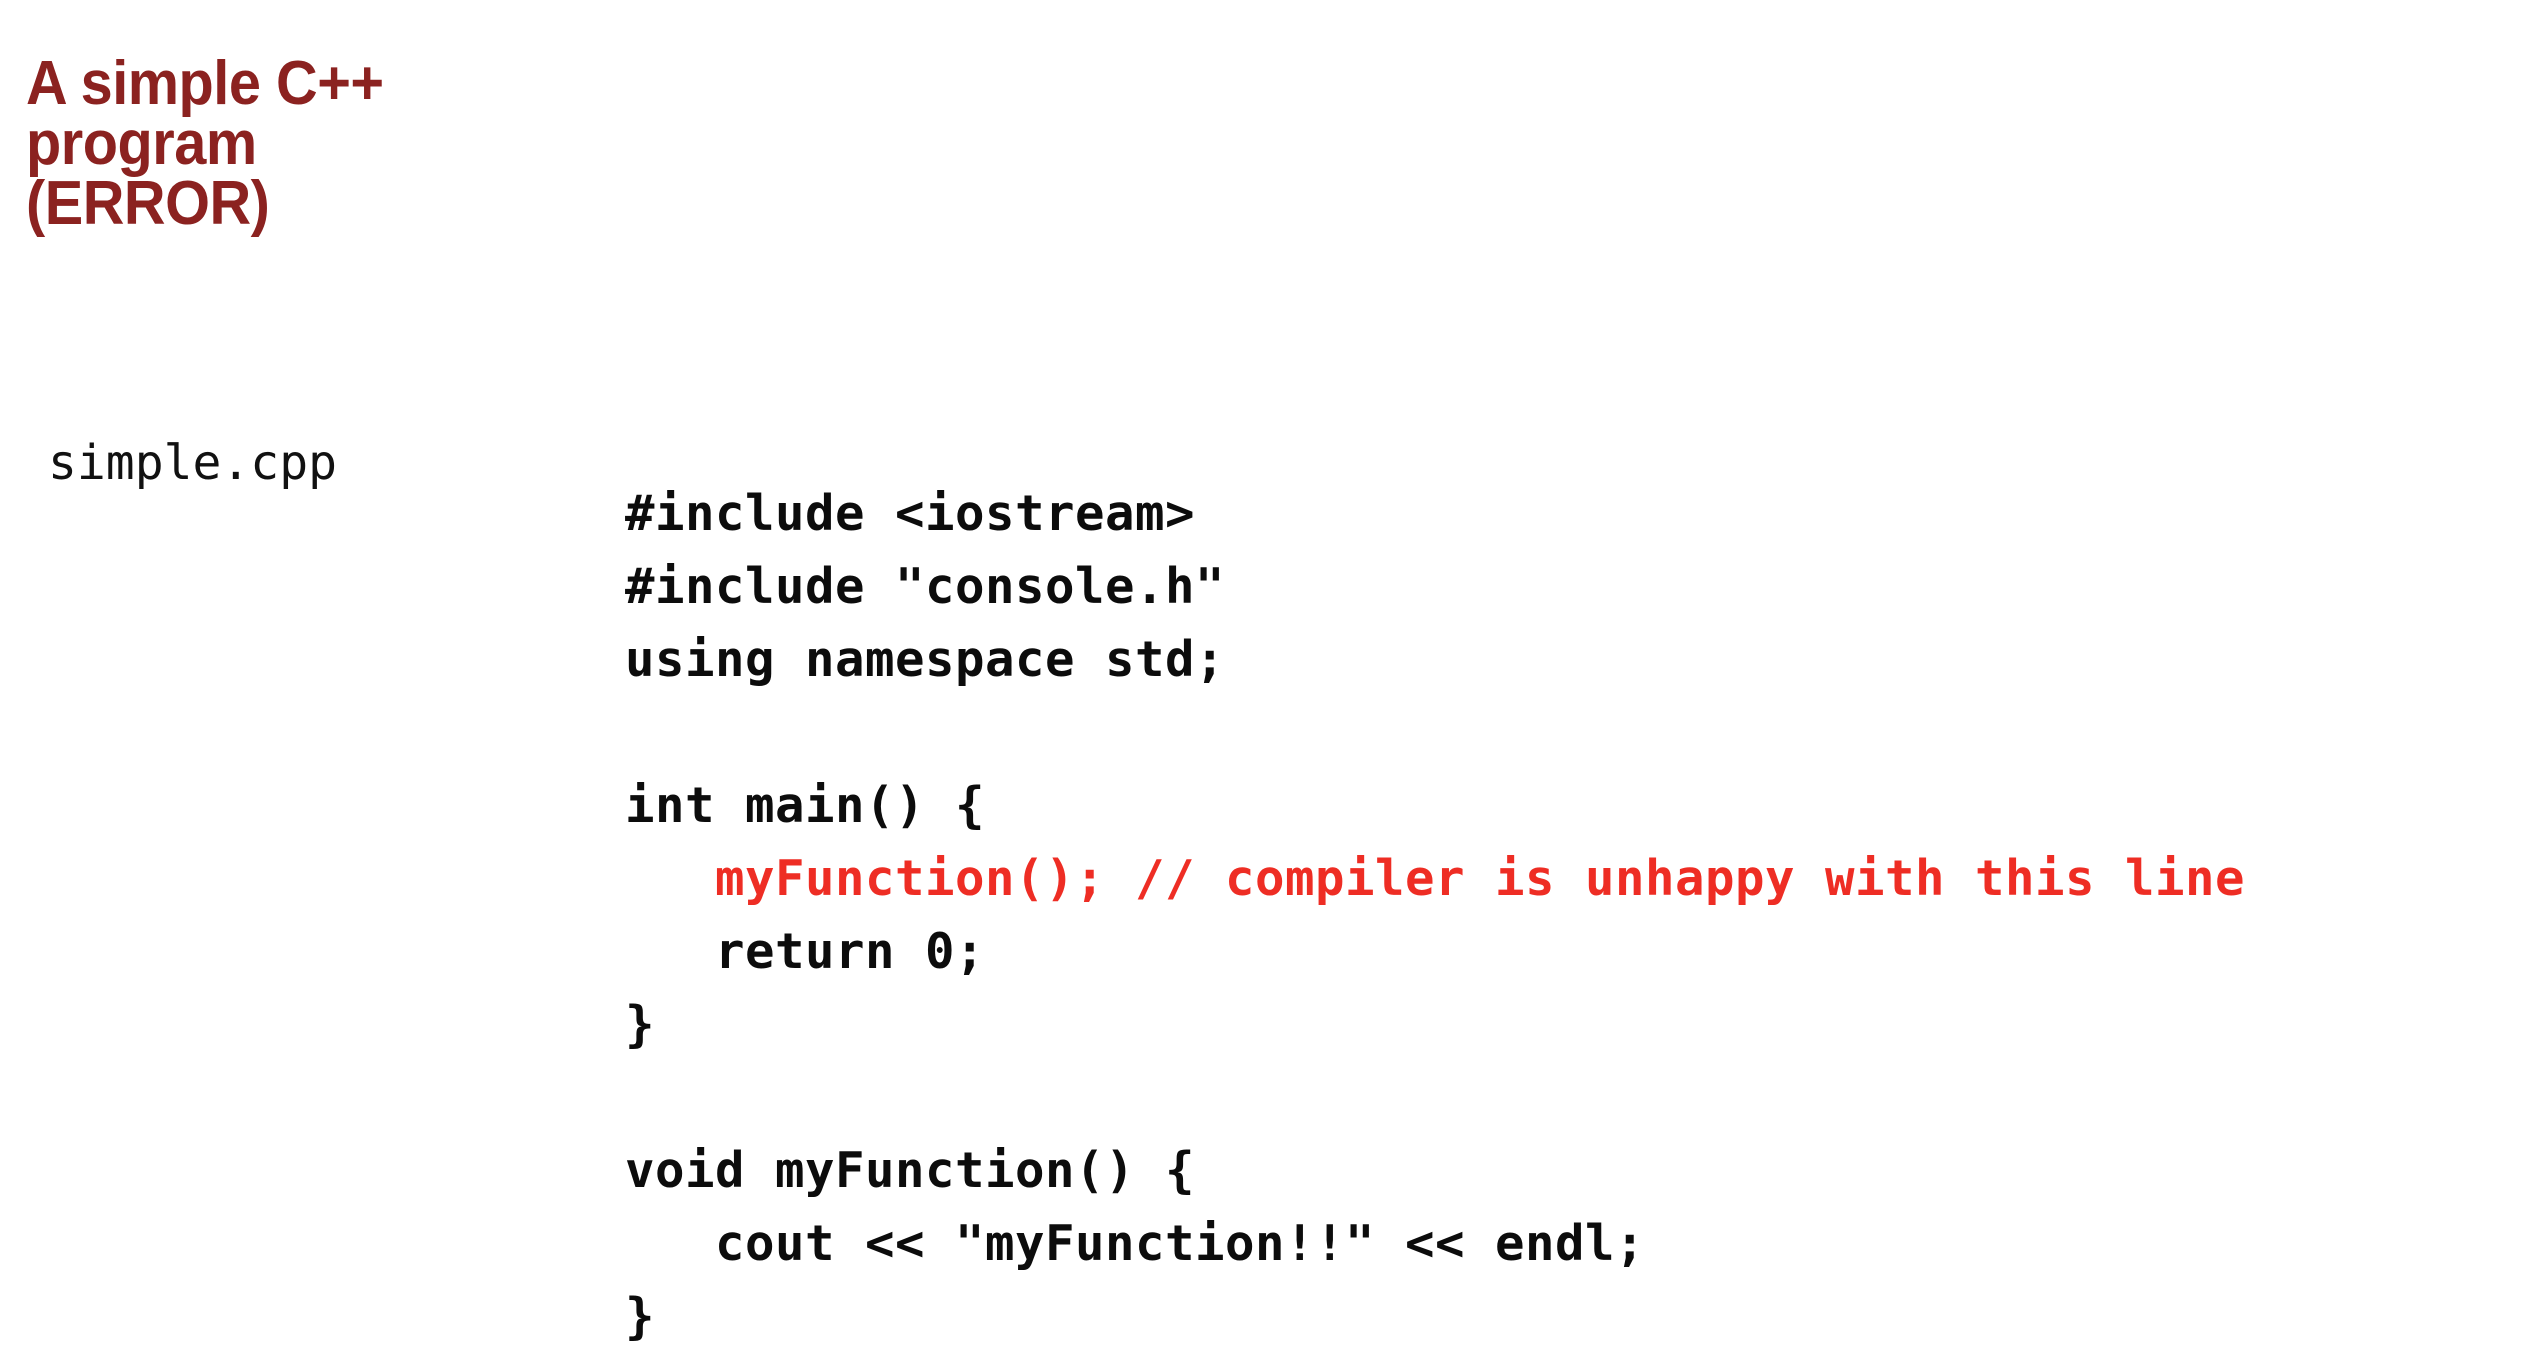 The image size is (2544, 1353). I want to click on code-line: int main() {, so click(805, 805).